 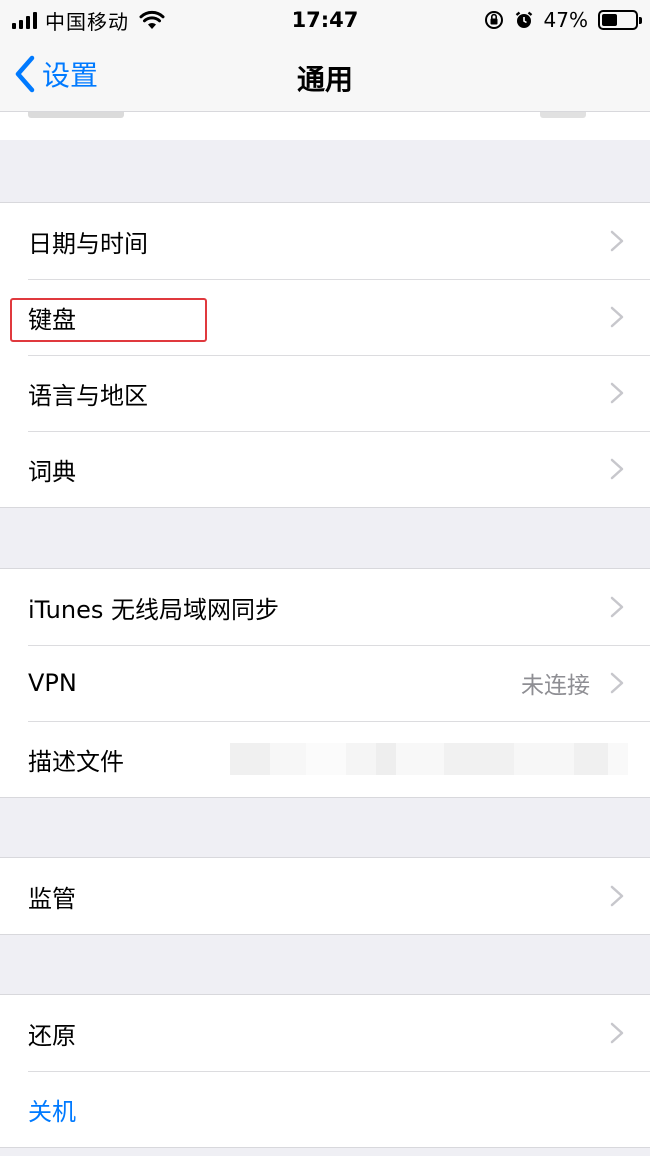 What do you see at coordinates (76, 115) in the screenshot?
I see `scrolled-row-label-fragment` at bounding box center [76, 115].